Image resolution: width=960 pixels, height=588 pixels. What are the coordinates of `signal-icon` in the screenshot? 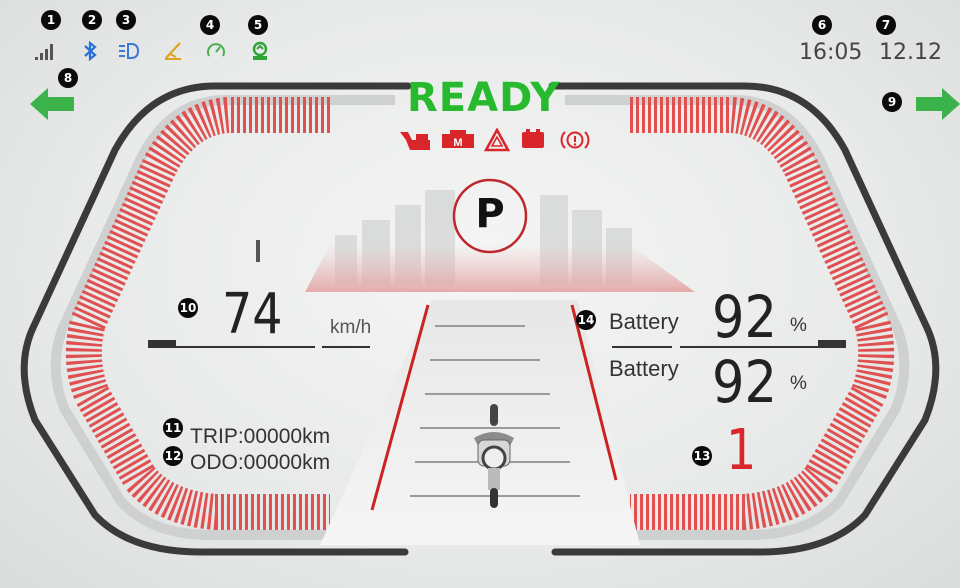 It's located at (44, 52).